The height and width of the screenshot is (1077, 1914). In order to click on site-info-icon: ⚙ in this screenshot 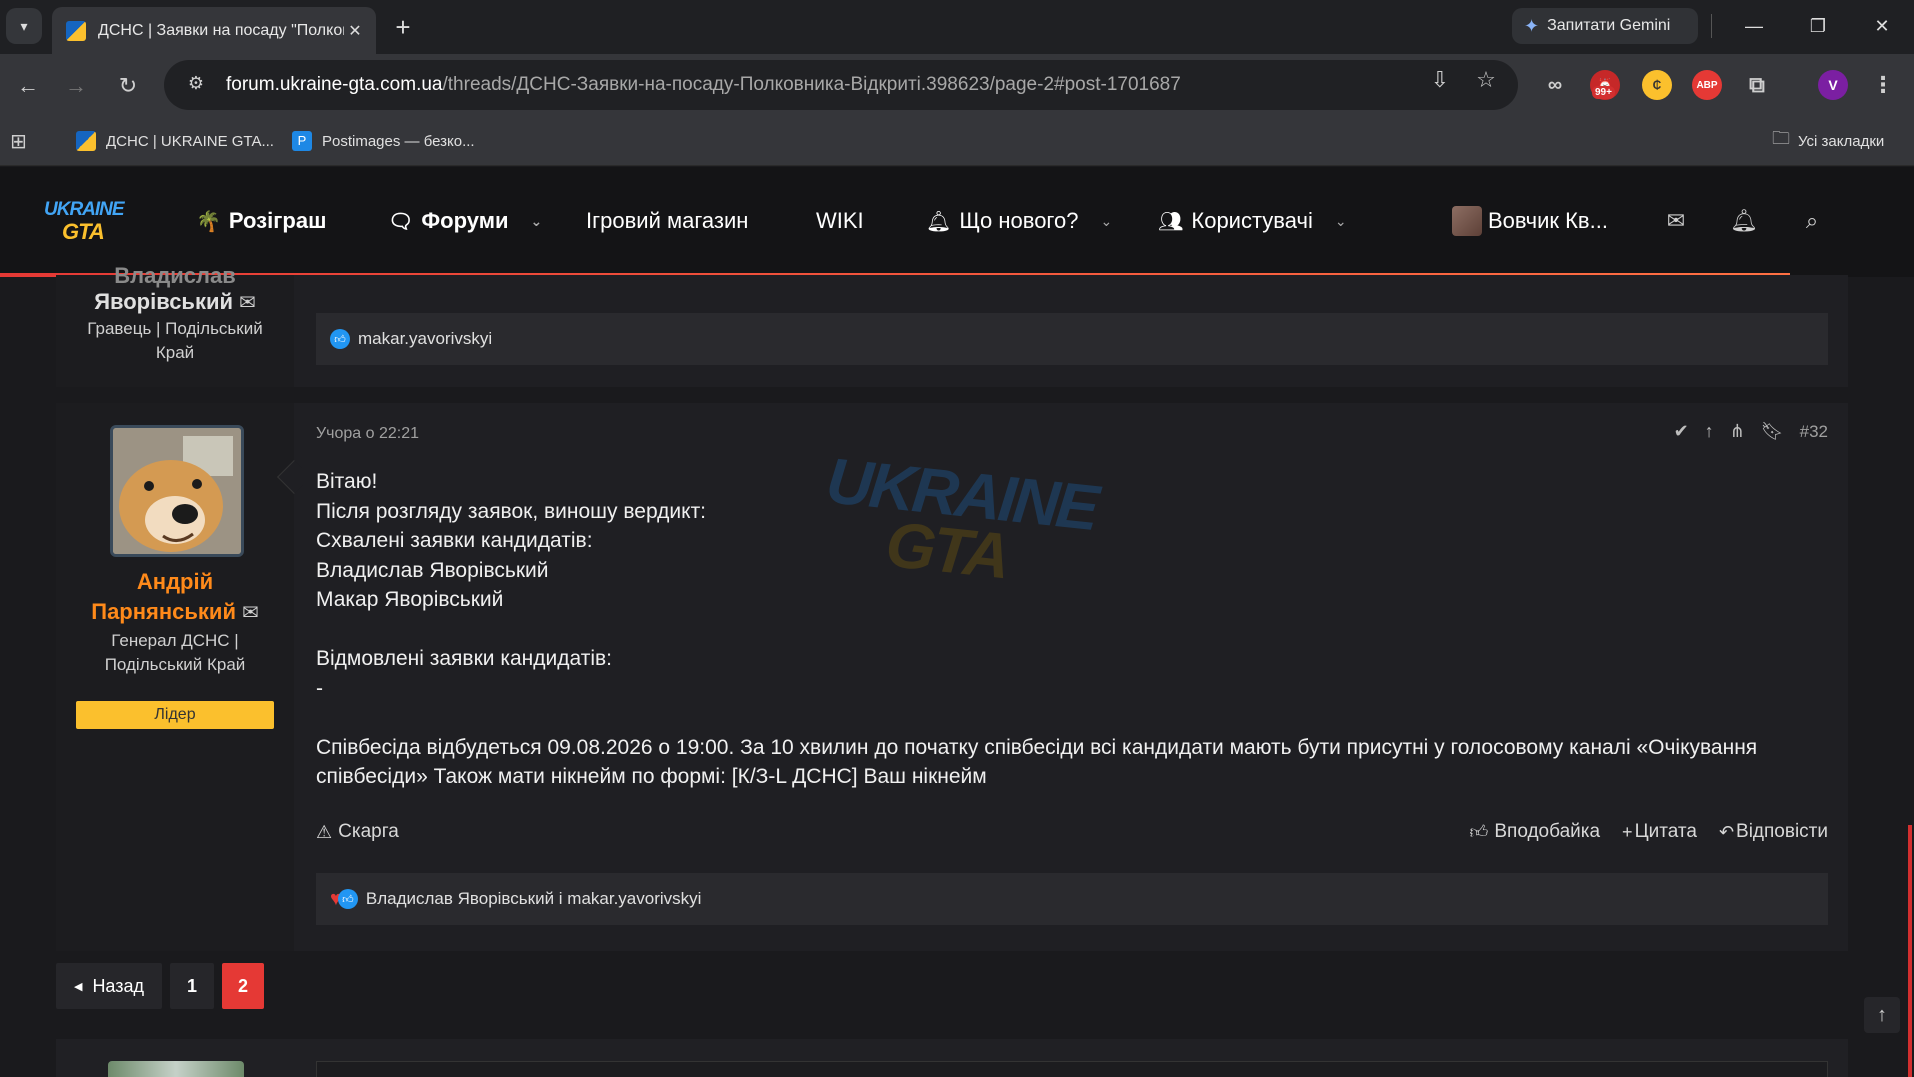, I will do `click(196, 85)`.